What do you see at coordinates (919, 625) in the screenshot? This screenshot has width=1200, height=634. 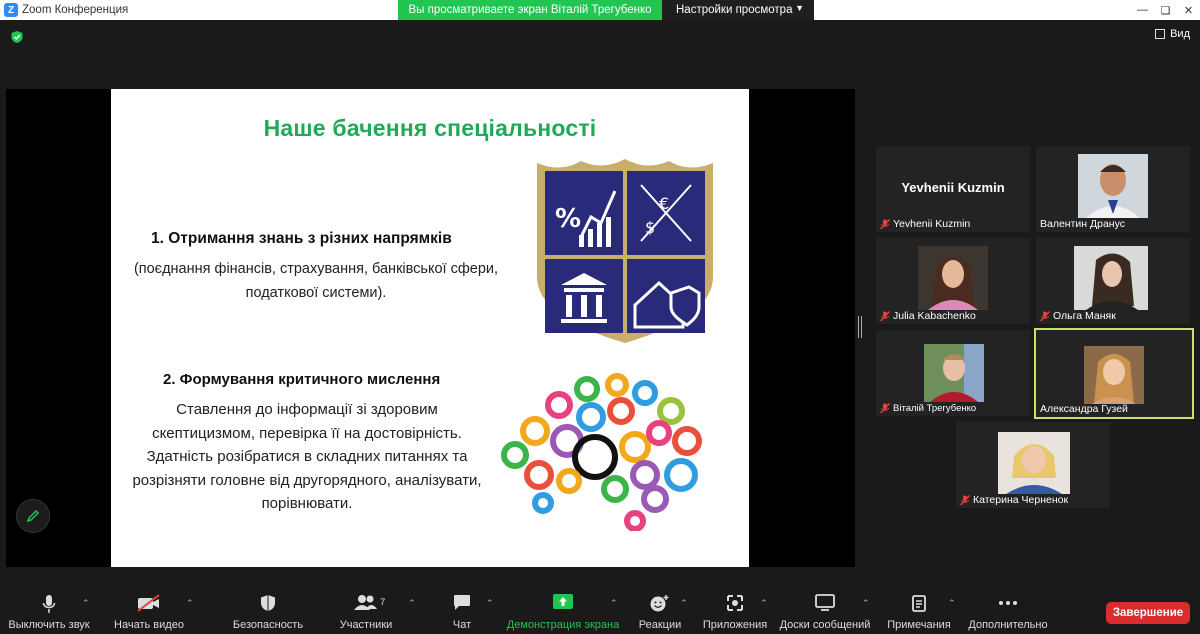 I see `notes-label: Примечания` at bounding box center [919, 625].